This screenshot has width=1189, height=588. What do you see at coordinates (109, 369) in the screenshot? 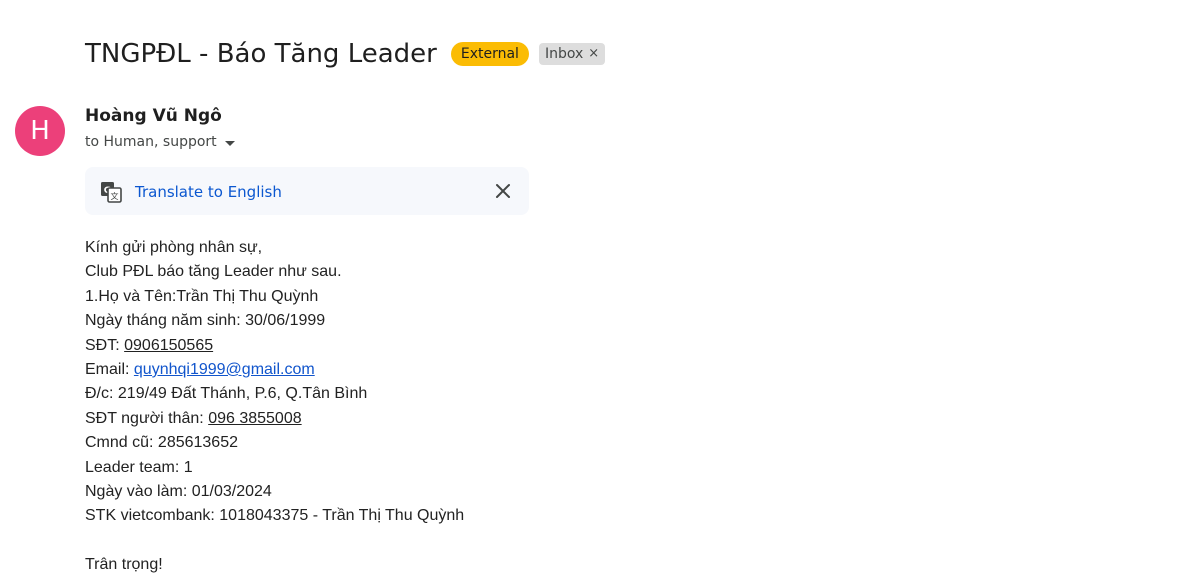
I see `email-label: Email:` at bounding box center [109, 369].